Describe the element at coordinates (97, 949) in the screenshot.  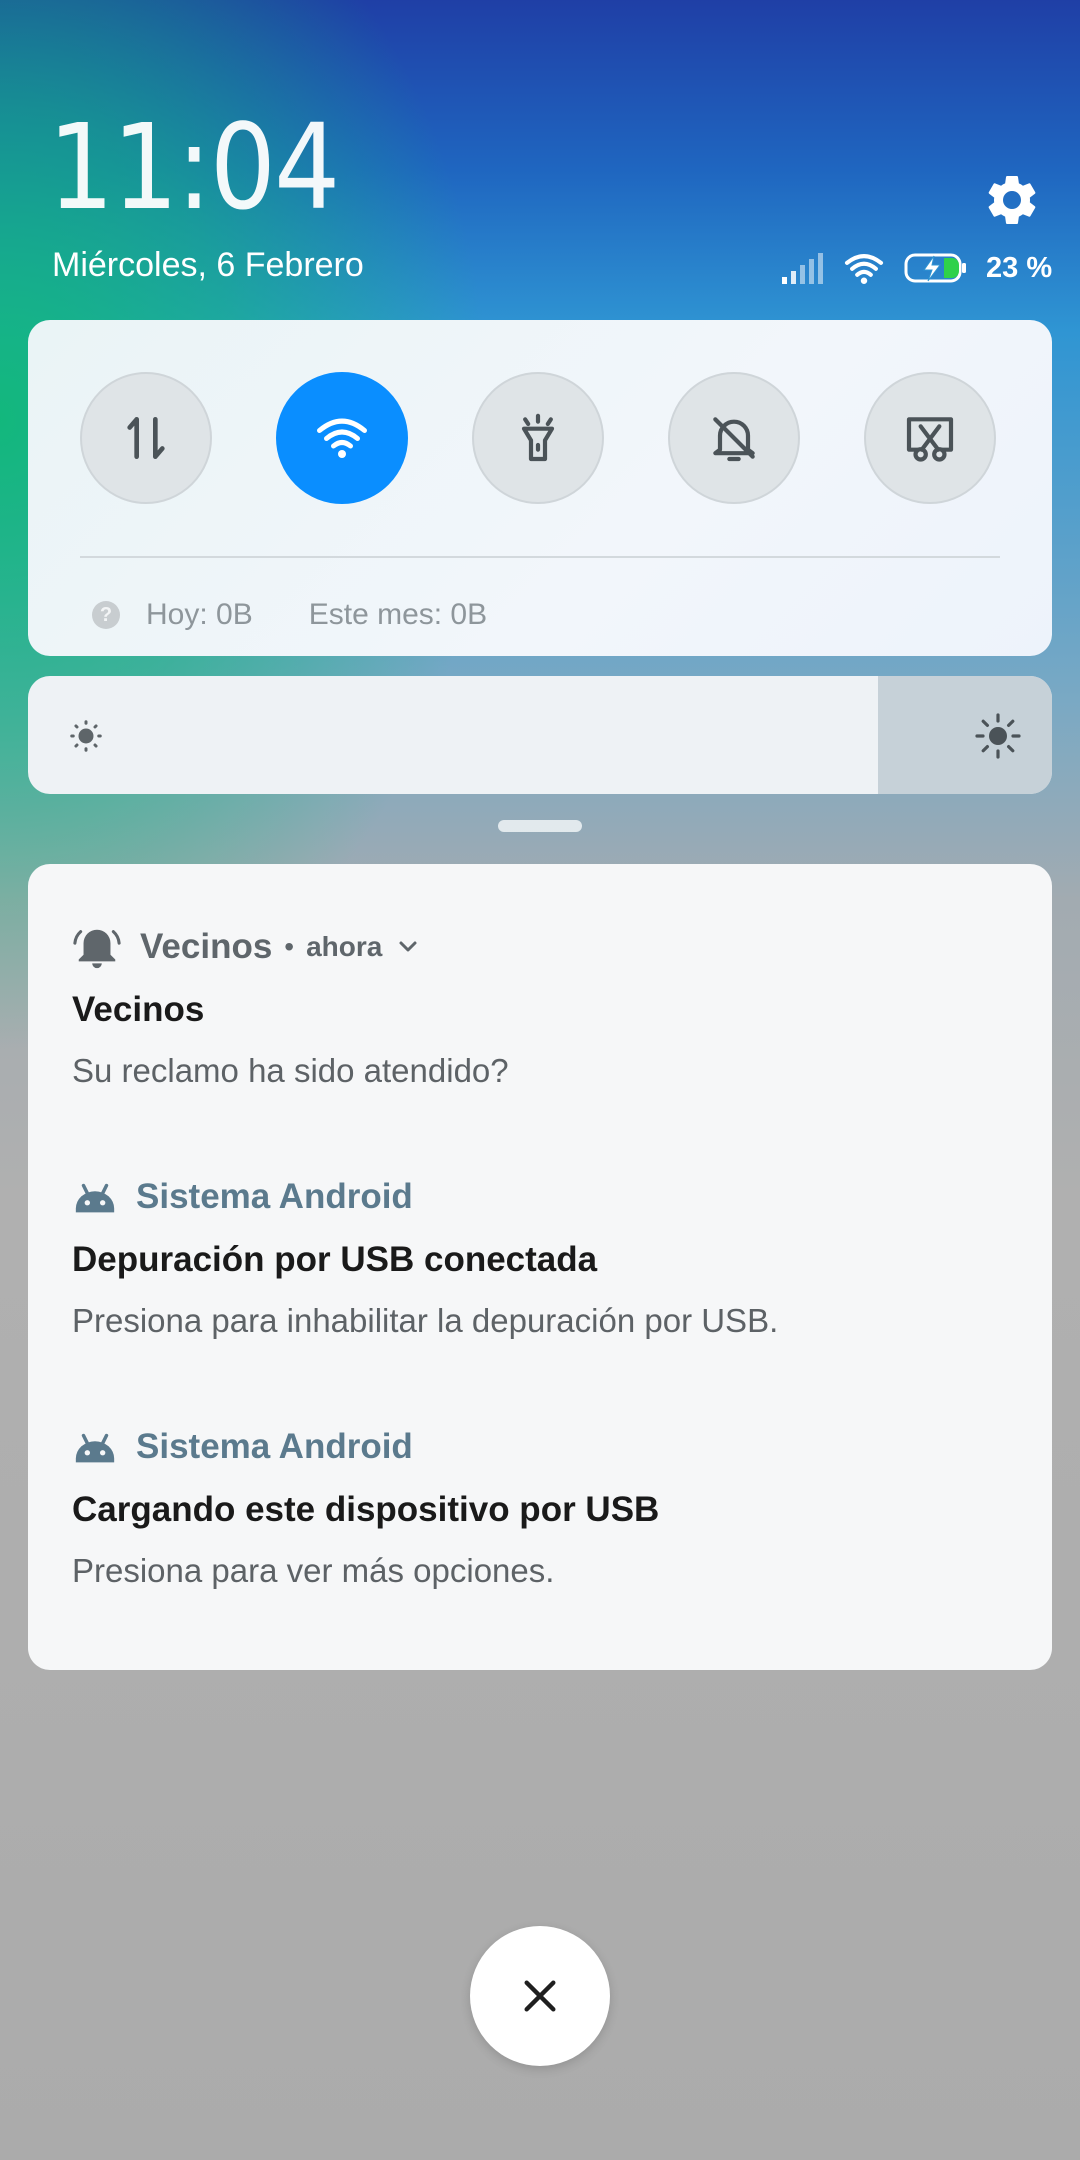
I see `bell-icon` at that location.